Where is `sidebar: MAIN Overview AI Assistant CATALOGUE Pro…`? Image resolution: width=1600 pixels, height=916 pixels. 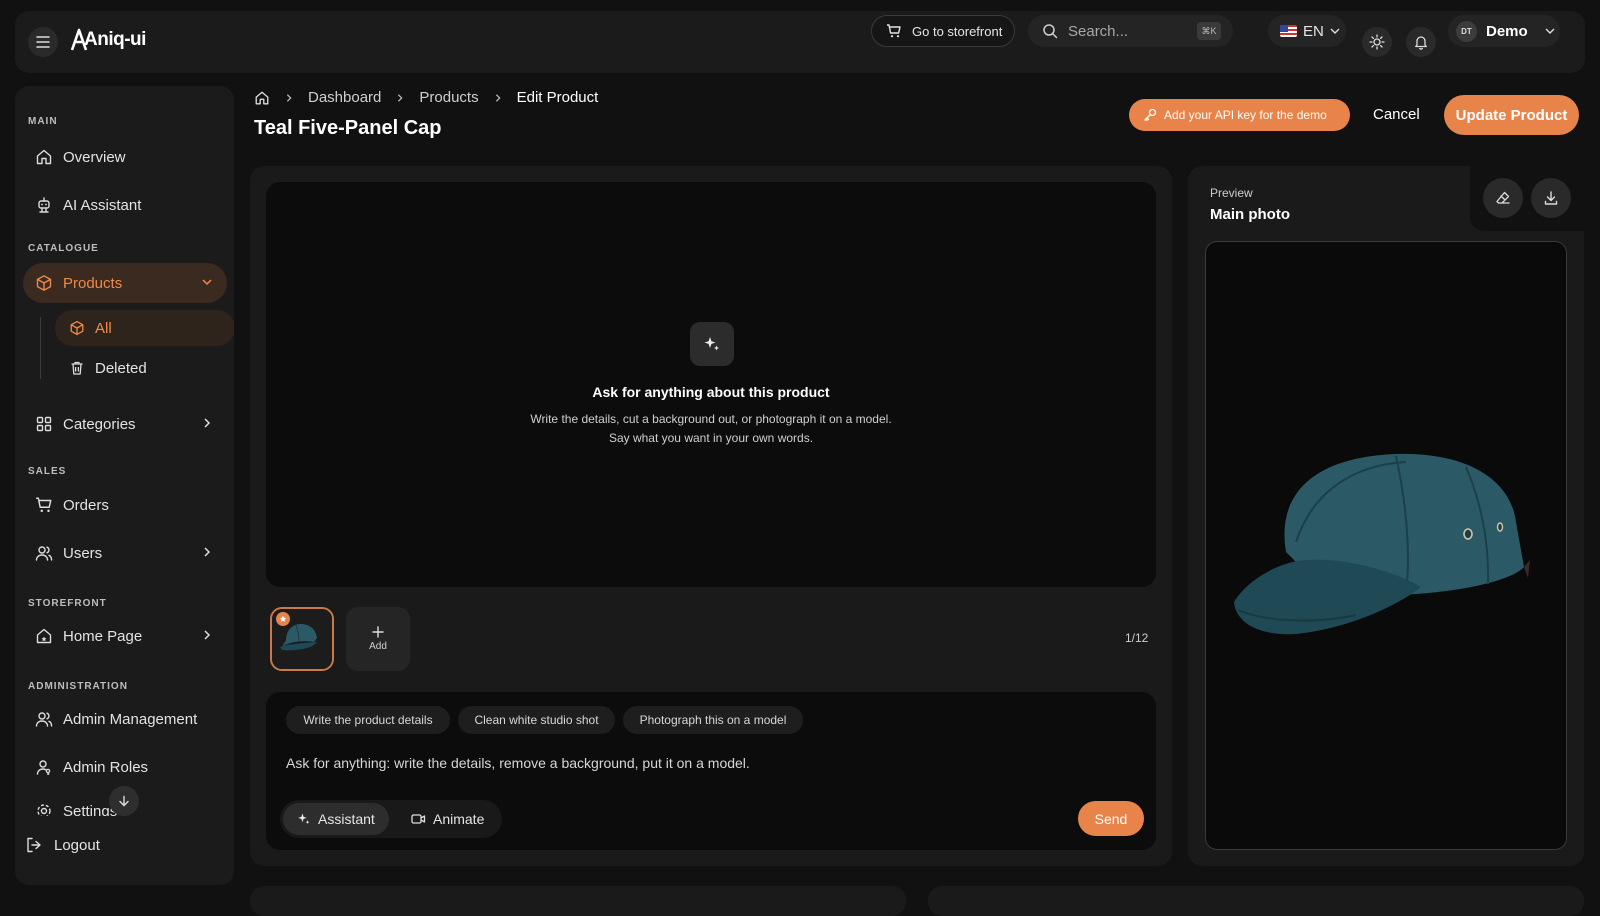
sidebar: MAIN Overview AI Assistant CATALOGUE Pro… is located at coordinates (124, 485).